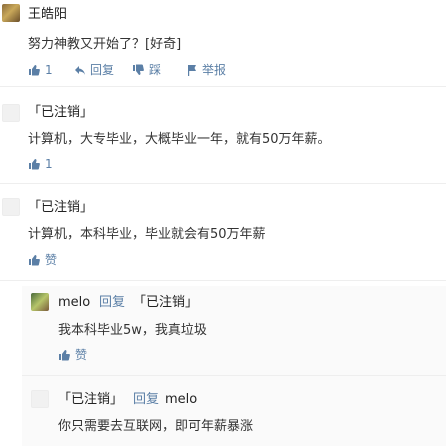  What do you see at coordinates (155, 70) in the screenshot?
I see `dislike-button: 踩` at bounding box center [155, 70].